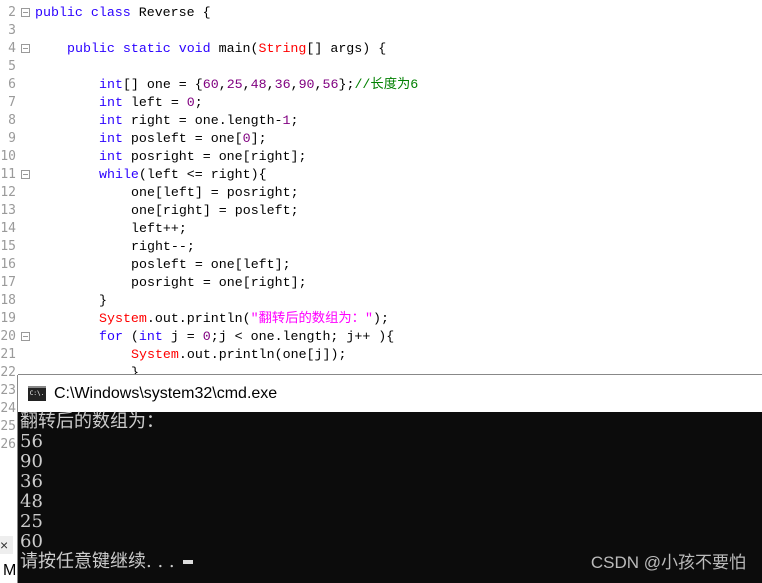 This screenshot has height=583, width=762. I want to click on code-token-cls: System, so click(123, 318).